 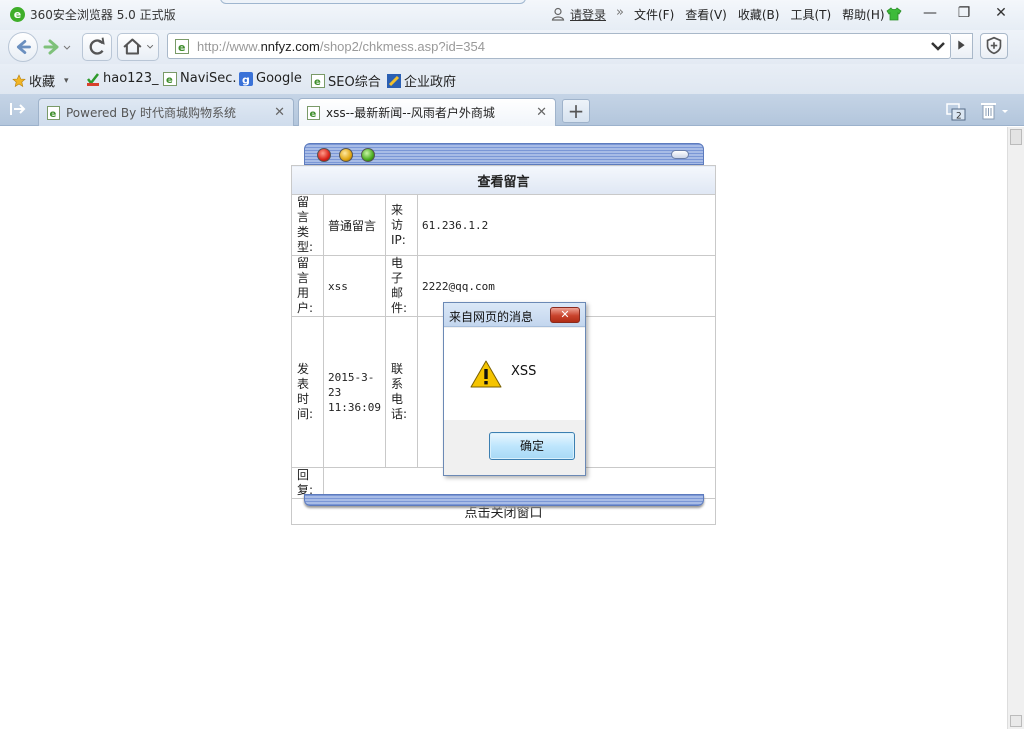 I want to click on favorites-menu: 收藏 ▾, so click(x=40, y=80).